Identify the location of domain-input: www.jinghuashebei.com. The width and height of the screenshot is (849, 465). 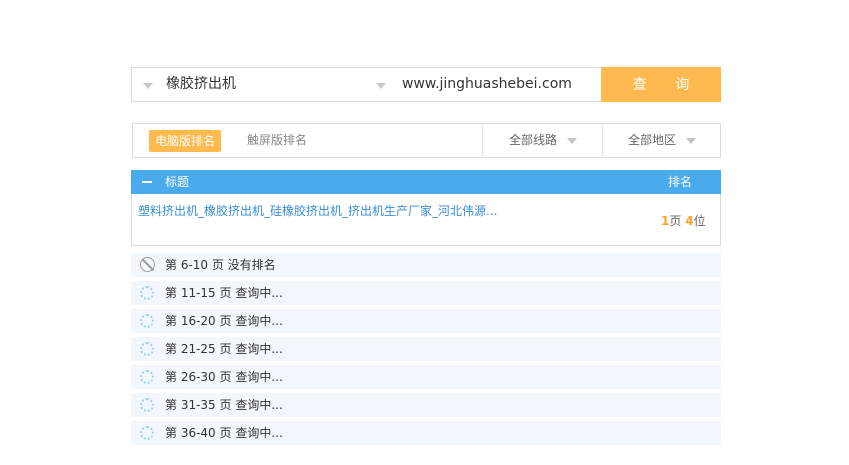
(487, 84).